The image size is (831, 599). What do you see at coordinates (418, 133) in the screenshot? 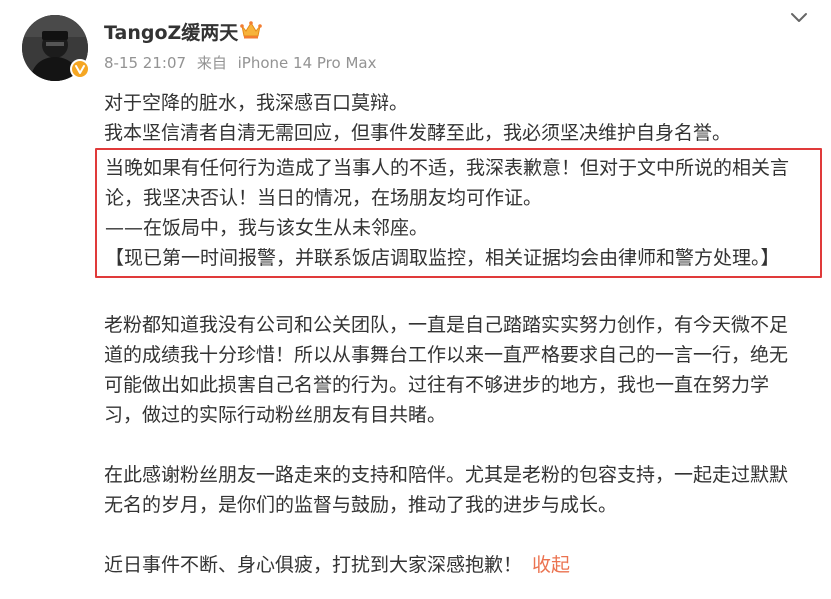
I see `text-line: 我本坚信清者自清无需回应，但事件发酵至此，我必须坚决维护自身名誉。` at bounding box center [418, 133].